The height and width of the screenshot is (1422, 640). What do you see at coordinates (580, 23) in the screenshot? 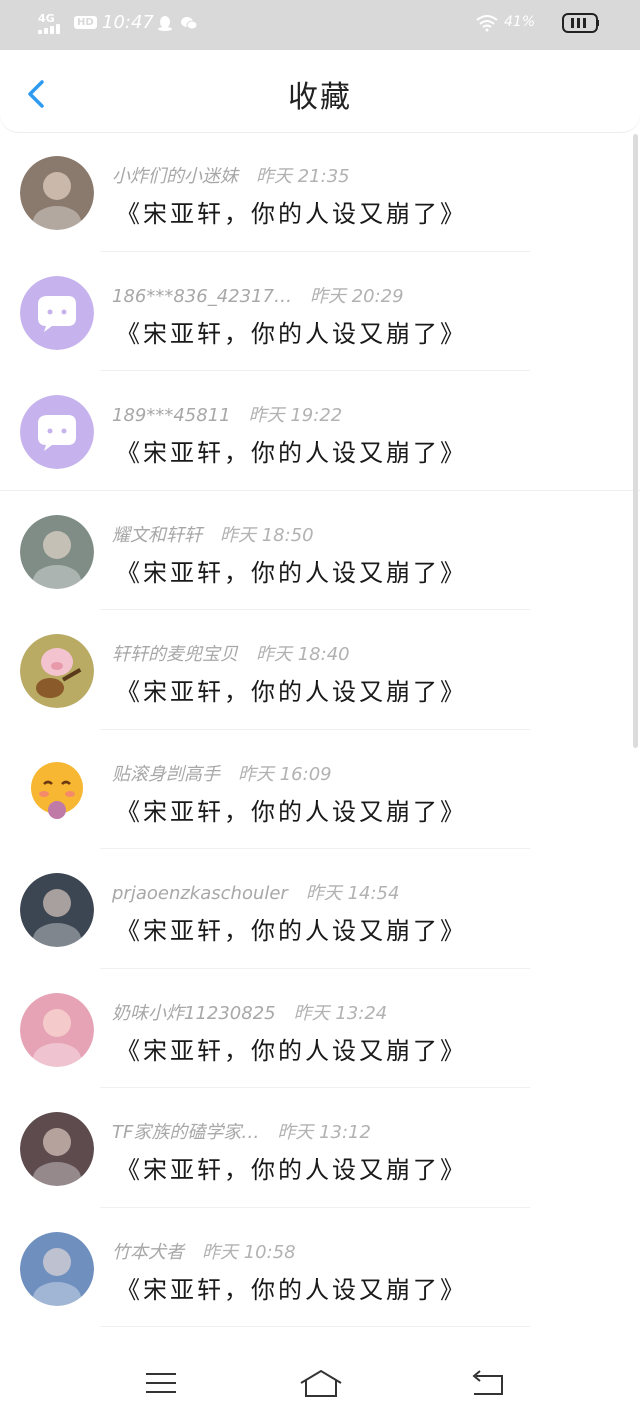
I see `battery-icon` at bounding box center [580, 23].